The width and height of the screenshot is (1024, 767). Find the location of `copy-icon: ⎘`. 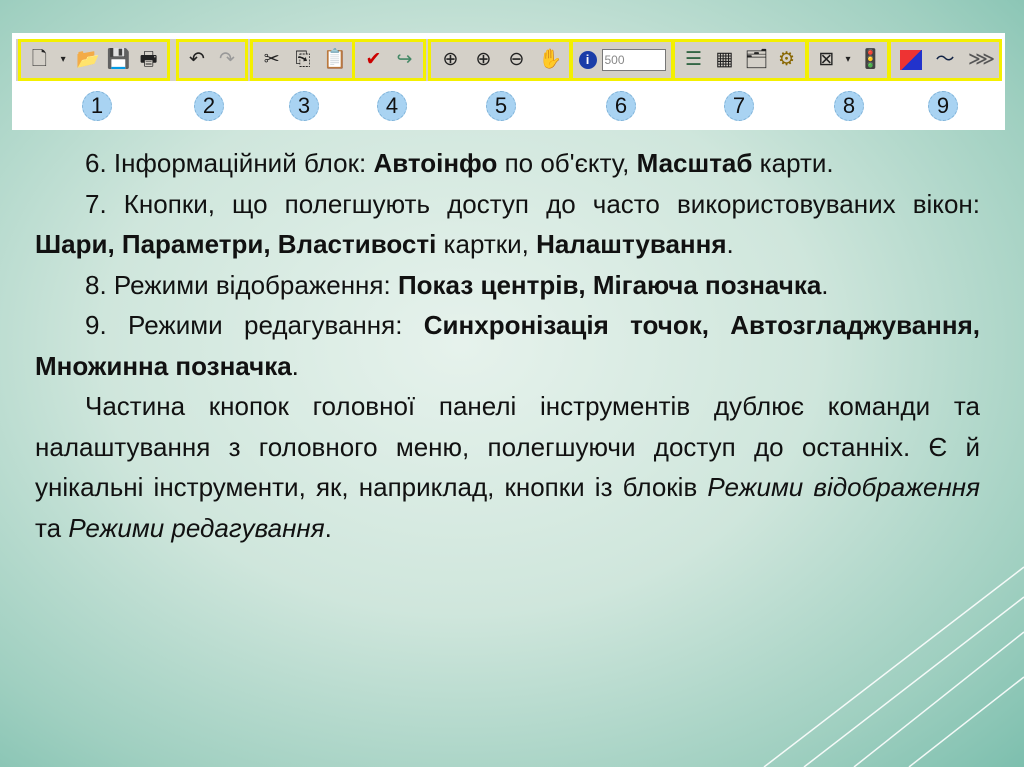

copy-icon: ⎘ is located at coordinates (303, 60).